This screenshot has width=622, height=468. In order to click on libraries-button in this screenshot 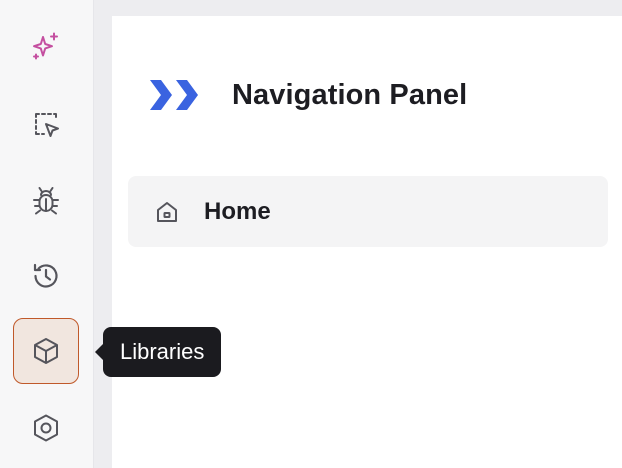, I will do `click(46, 351)`.